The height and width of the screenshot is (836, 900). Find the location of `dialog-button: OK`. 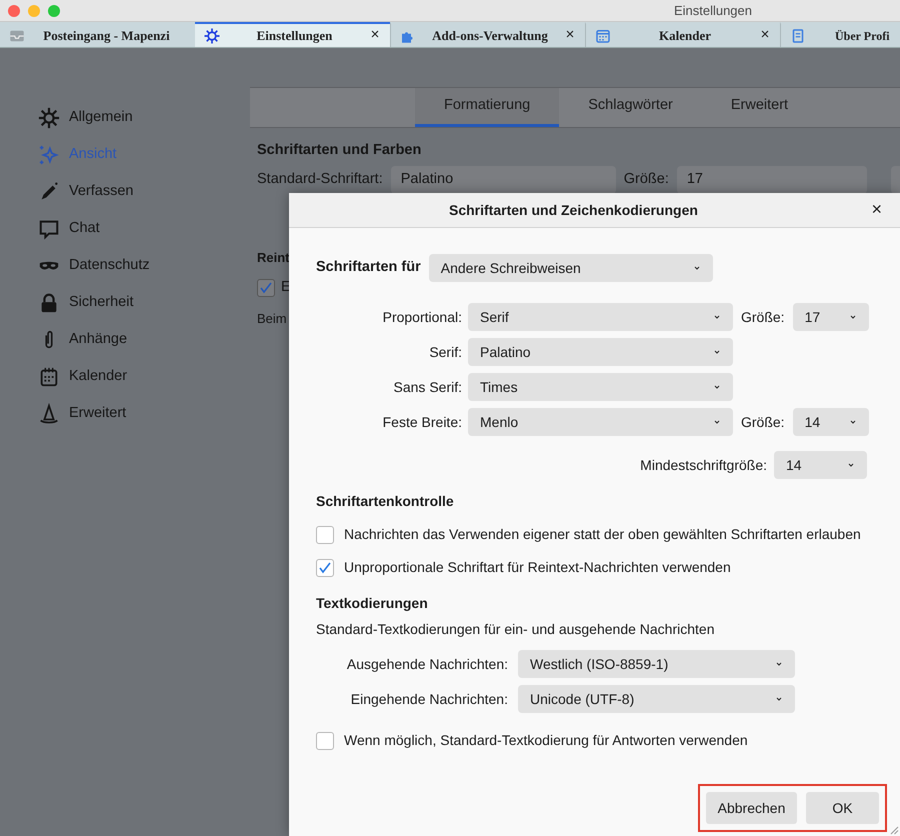

dialog-button: OK is located at coordinates (842, 808).